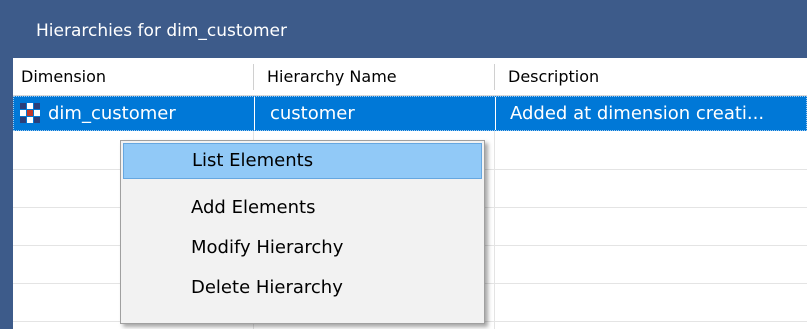 The height and width of the screenshot is (329, 807). I want to click on column-header-description: Description, so click(650, 76).